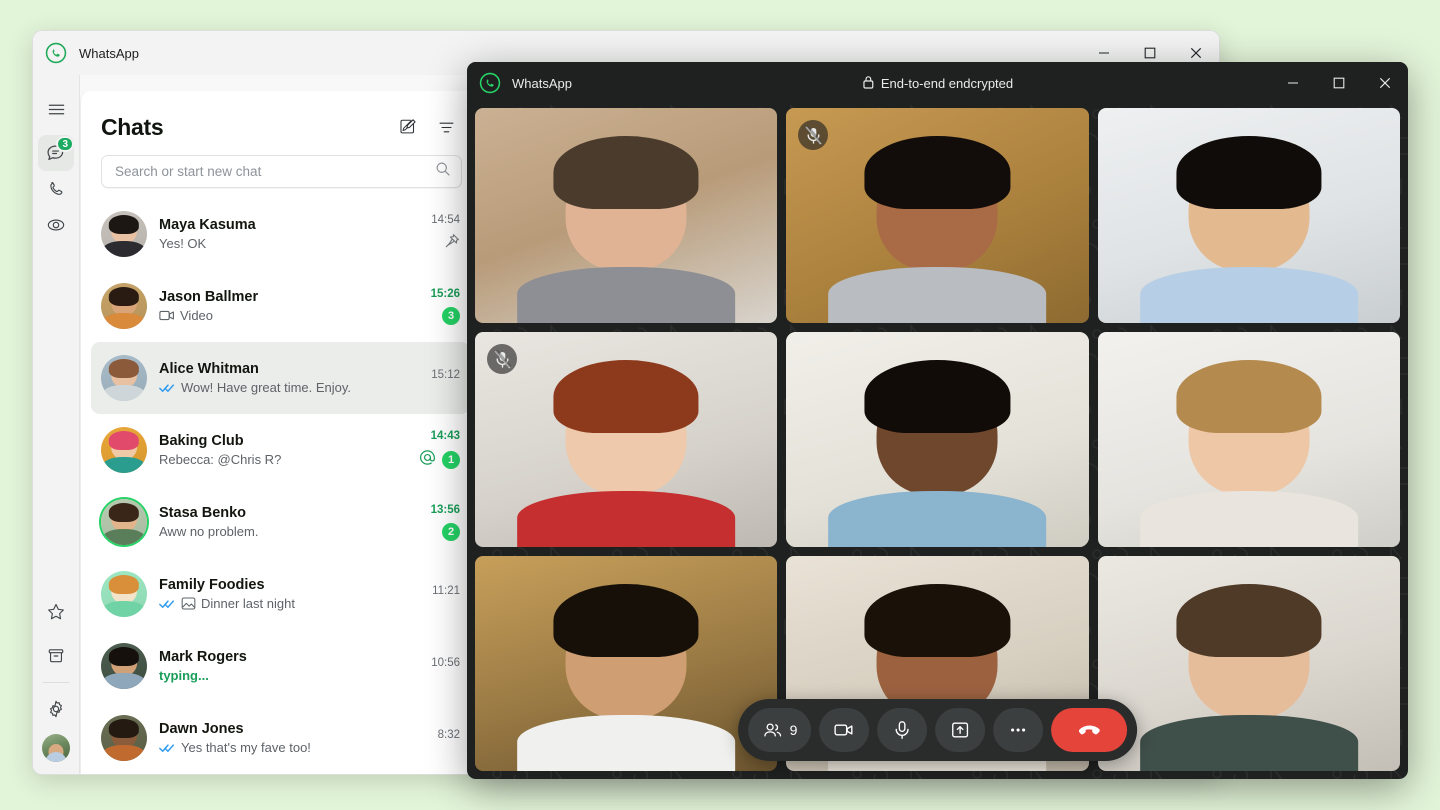 The width and height of the screenshot is (1440, 810). I want to click on chat-item-meta: 8:32, so click(439, 738).